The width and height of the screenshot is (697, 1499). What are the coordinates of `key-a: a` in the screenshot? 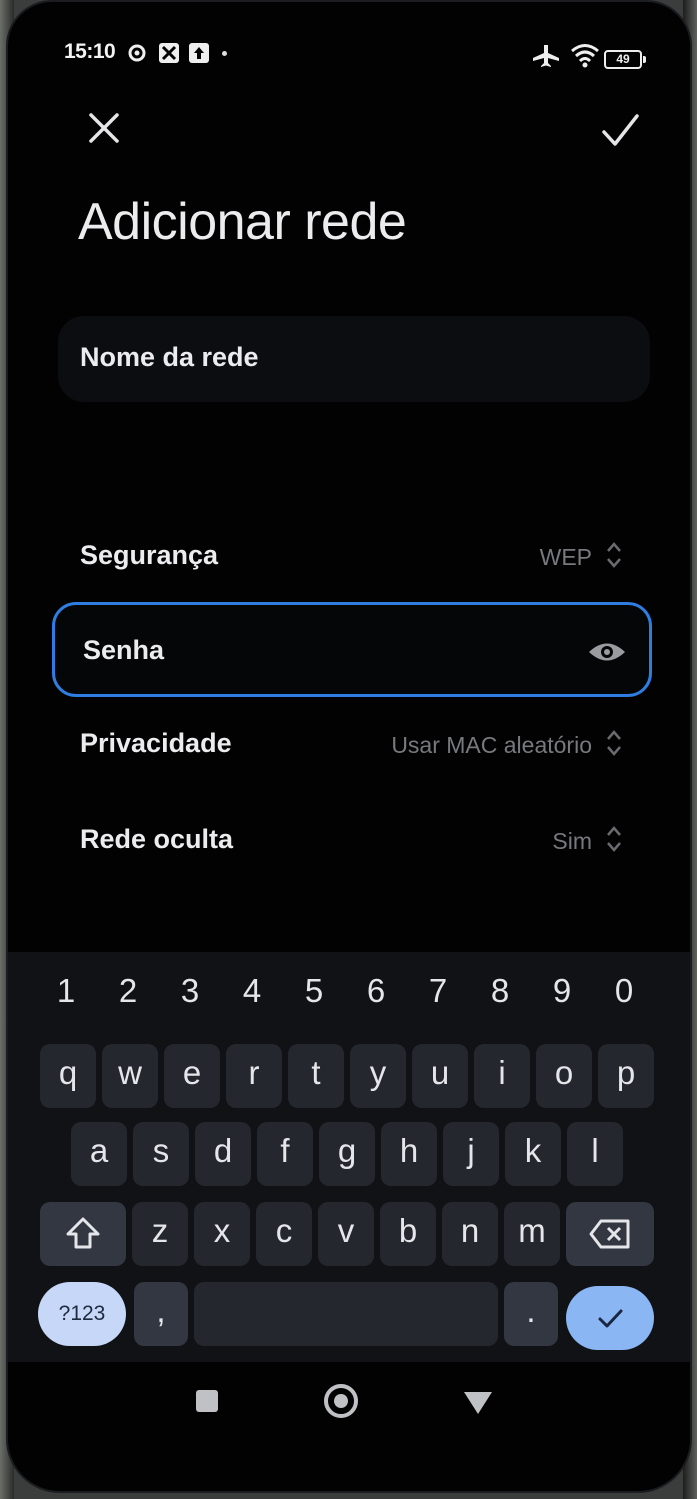 It's located at (99, 1154).